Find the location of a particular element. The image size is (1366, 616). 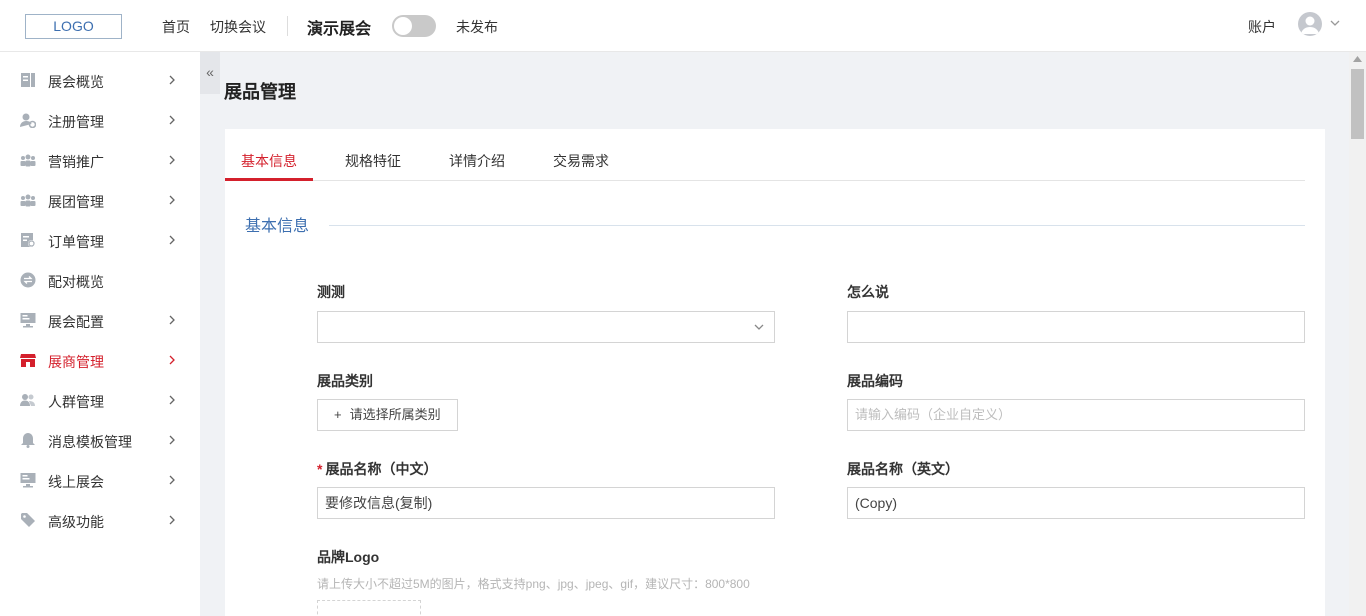

sidebar-item-overview: 展会概览 is located at coordinates (100, 80).